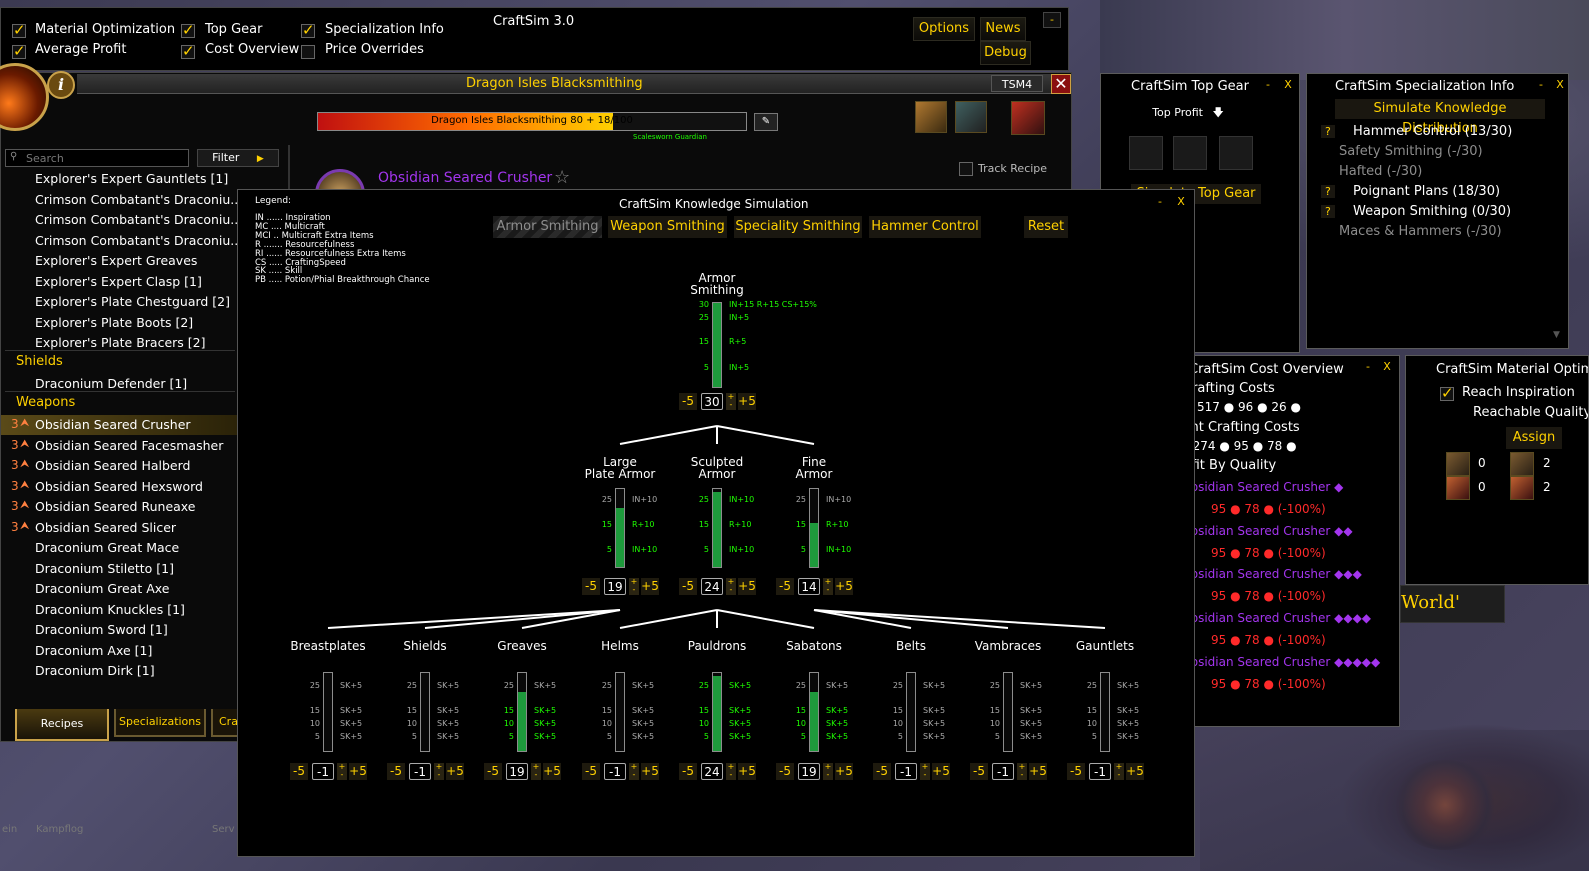 This screenshot has height=871, width=1589. Describe the element at coordinates (1286, 662) in the screenshot. I see `profit-quality-item: Obsidian Seared Crusher ◆◆◆◆◆` at that location.